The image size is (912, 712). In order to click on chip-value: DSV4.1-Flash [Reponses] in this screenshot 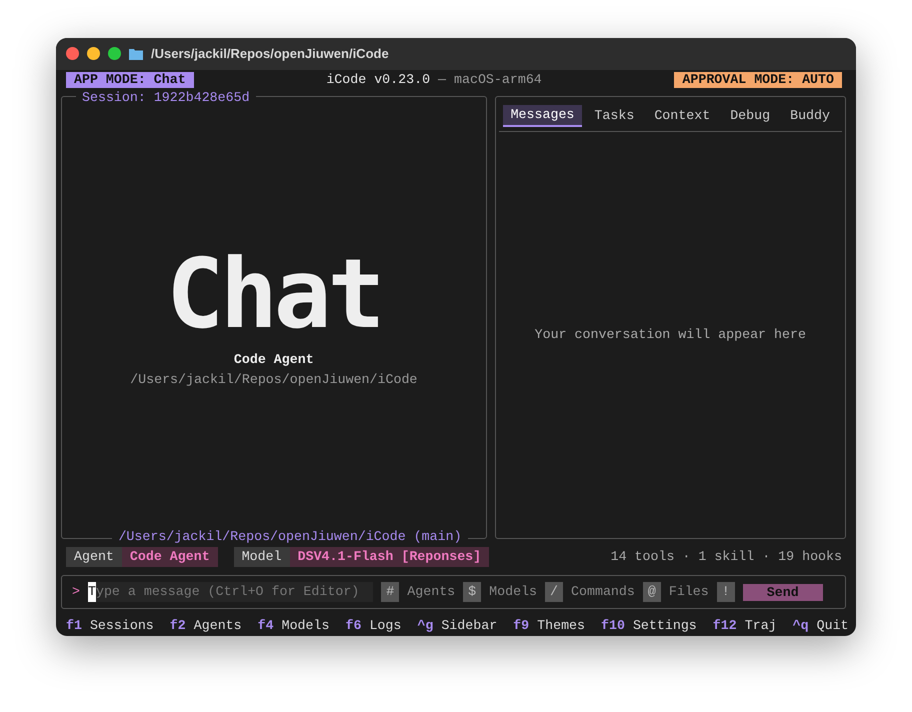, I will do `click(390, 557)`.